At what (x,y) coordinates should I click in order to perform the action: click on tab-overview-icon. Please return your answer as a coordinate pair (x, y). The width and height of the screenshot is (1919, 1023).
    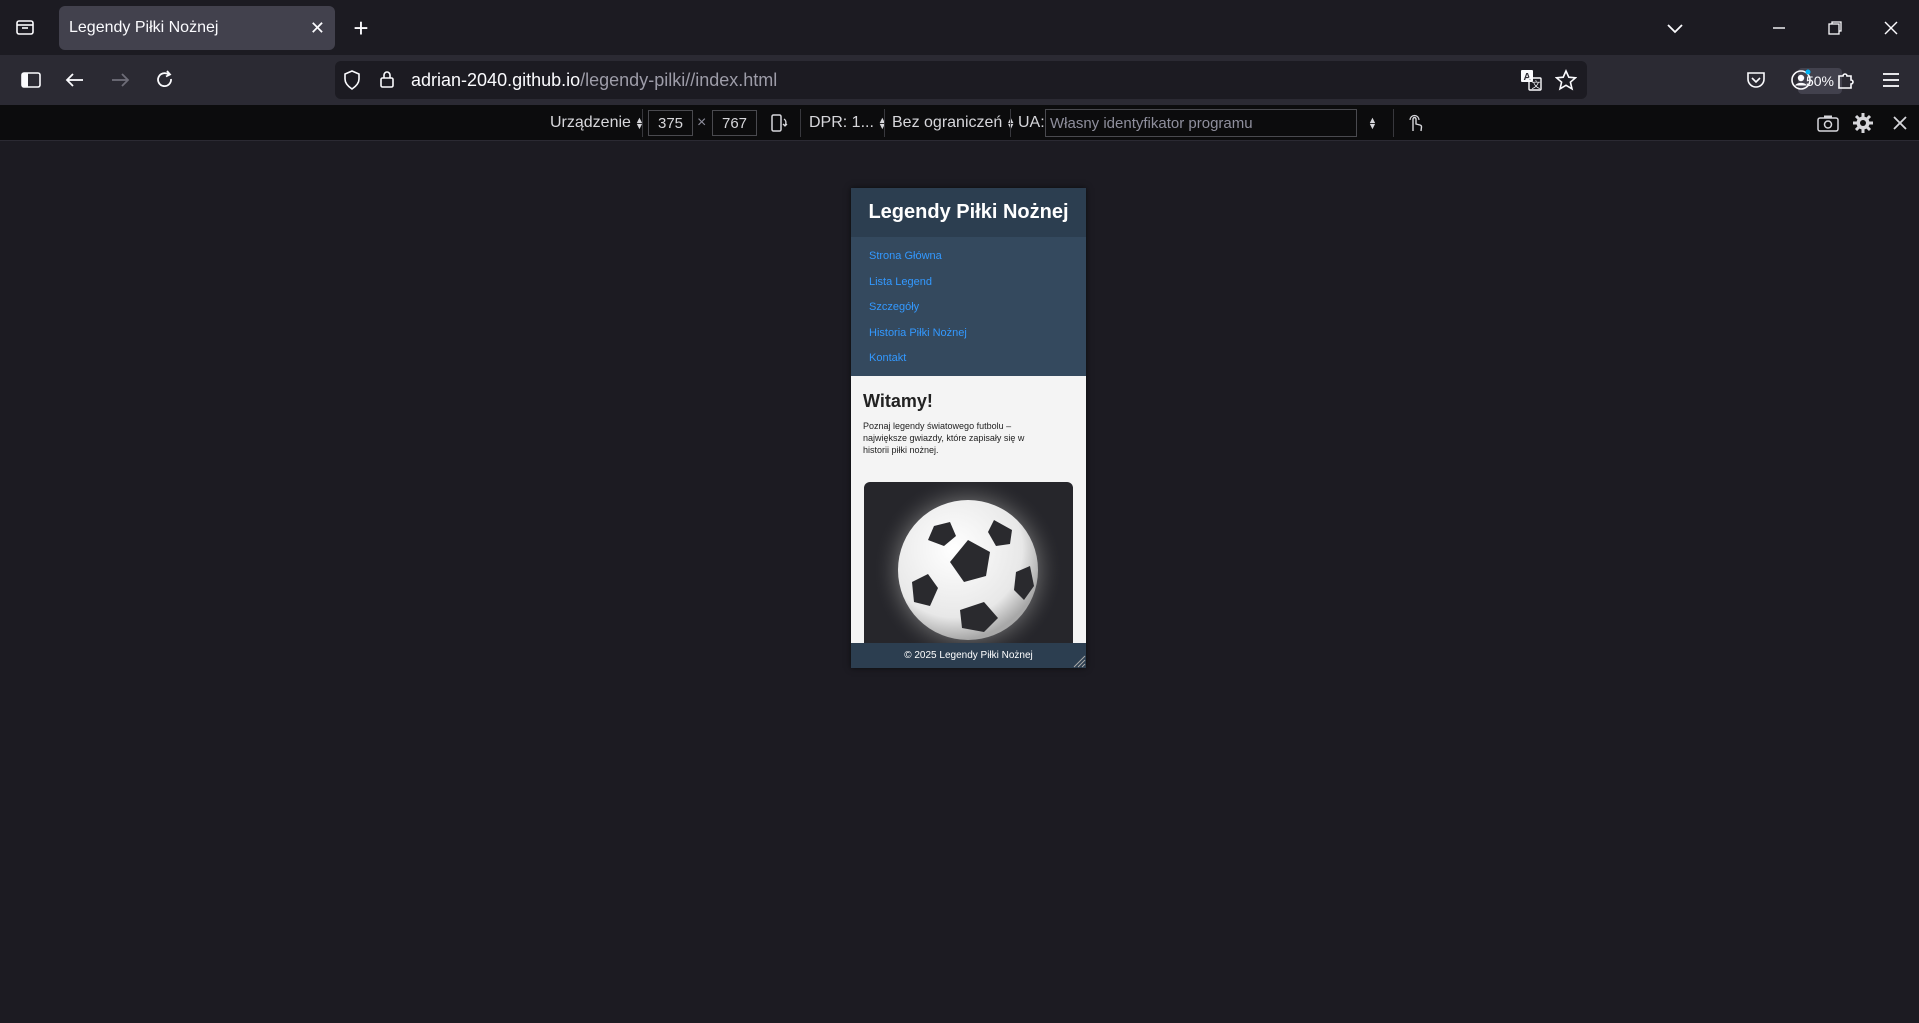
    Looking at the image, I should click on (25, 27).